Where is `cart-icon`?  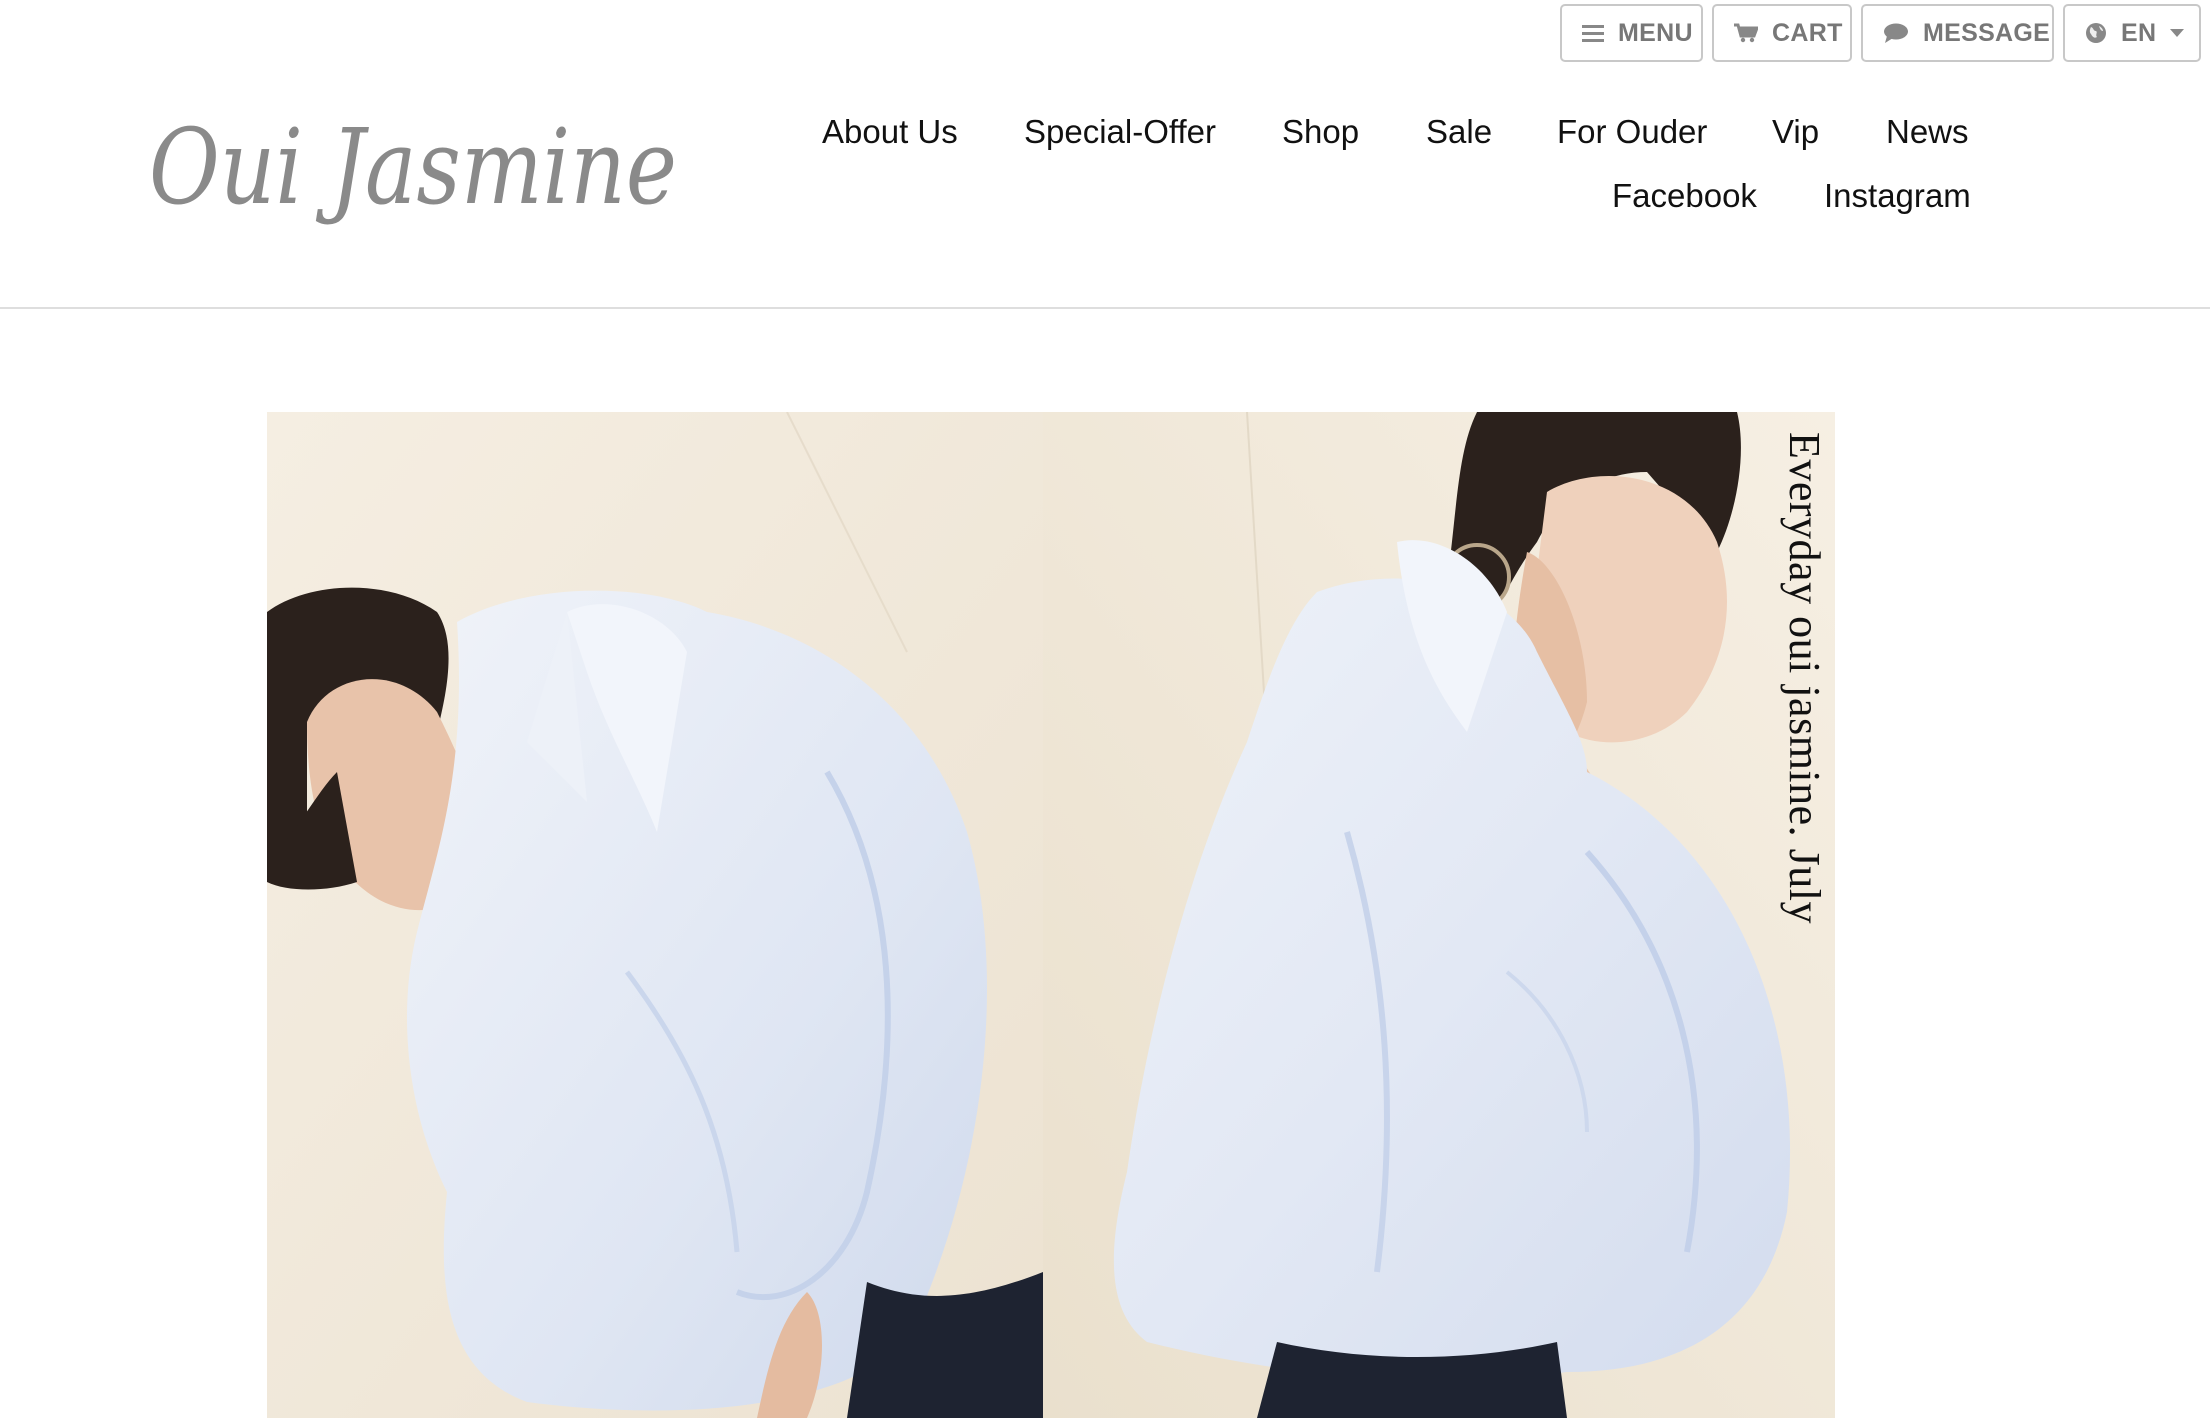 cart-icon is located at coordinates (1746, 33).